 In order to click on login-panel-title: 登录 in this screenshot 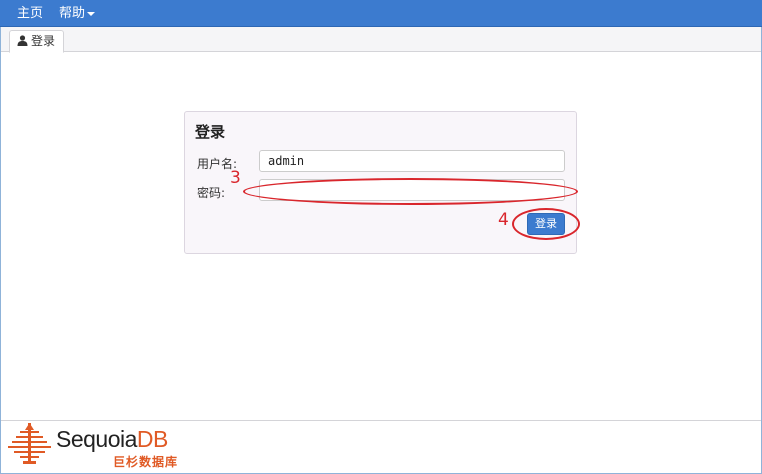, I will do `click(210, 132)`.